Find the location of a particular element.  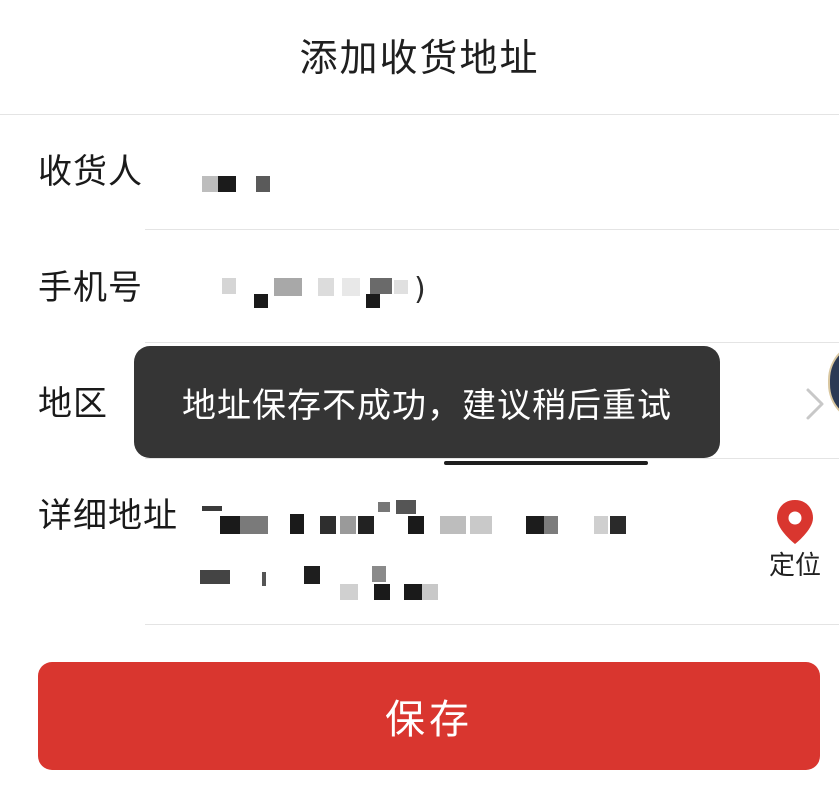

header-divider is located at coordinates (419, 114).